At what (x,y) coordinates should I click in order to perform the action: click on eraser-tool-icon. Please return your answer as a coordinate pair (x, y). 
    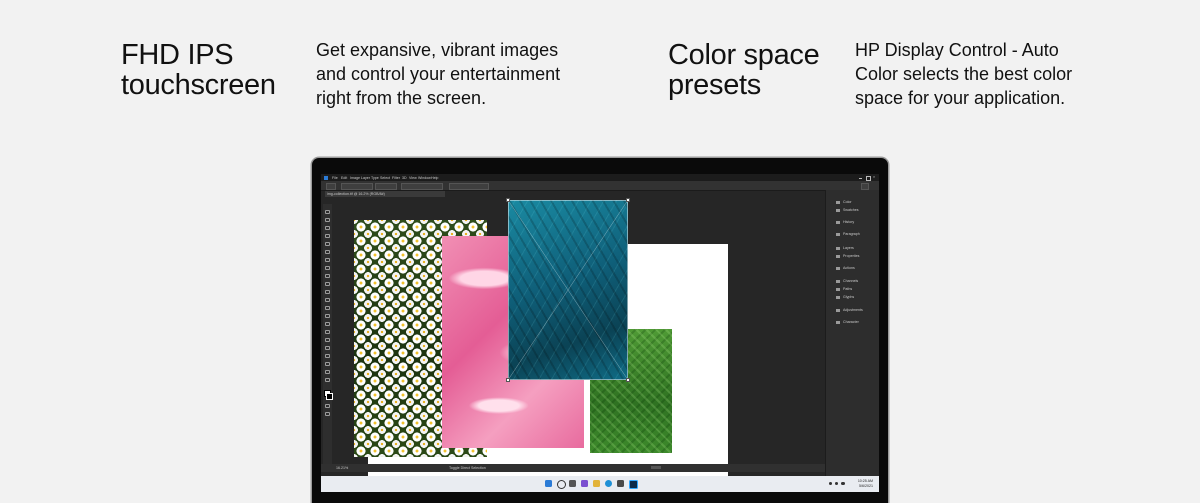
    Looking at the image, I should click on (327, 300).